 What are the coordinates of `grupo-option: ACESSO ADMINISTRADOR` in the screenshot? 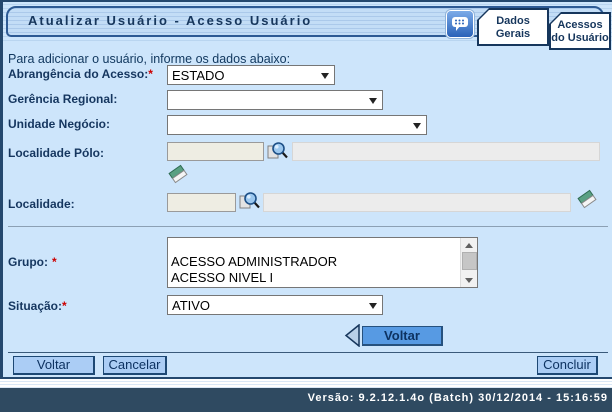 It's located at (322, 262).